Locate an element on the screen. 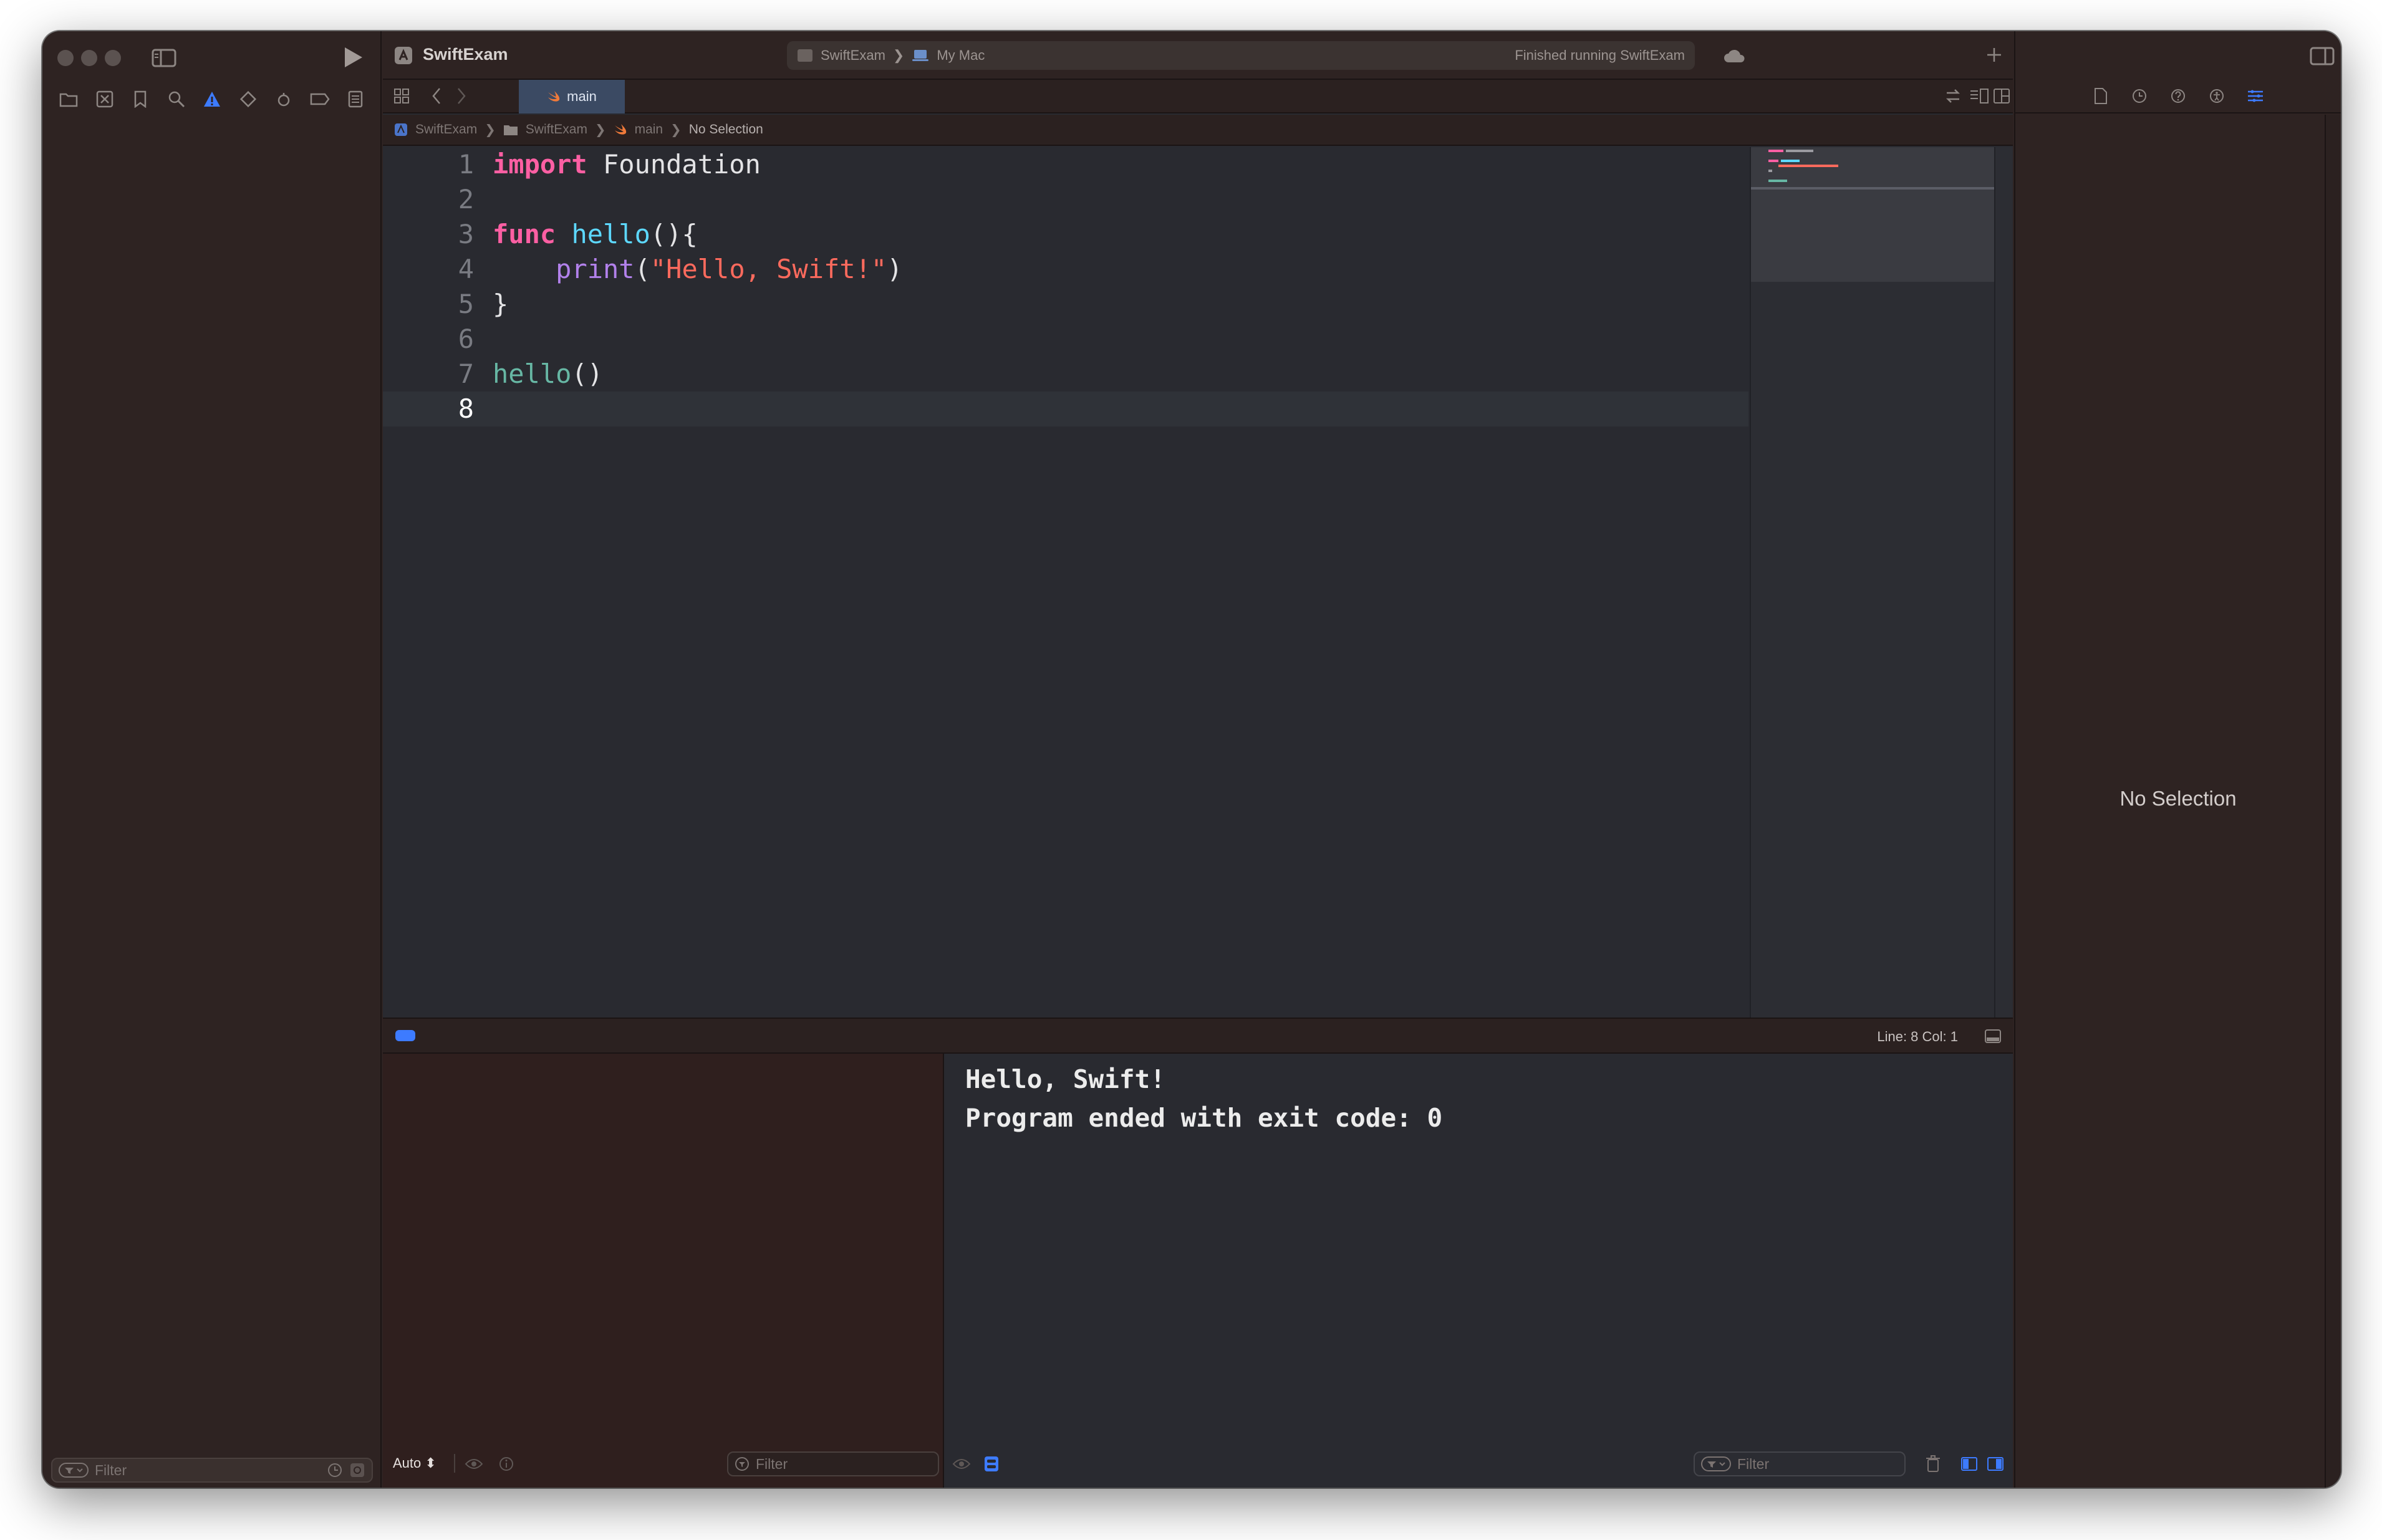 The width and height of the screenshot is (2382, 1540). project-title: SwiftExam is located at coordinates (465, 54).